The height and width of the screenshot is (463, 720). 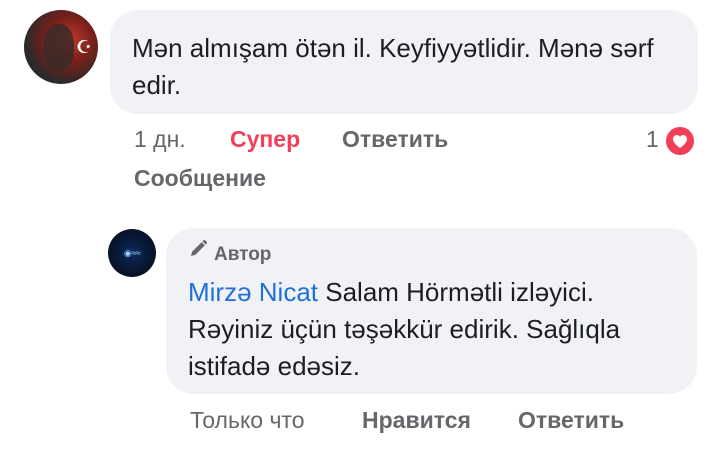 What do you see at coordinates (571, 420) in the screenshot?
I see `reply-reply-button: Ответить` at bounding box center [571, 420].